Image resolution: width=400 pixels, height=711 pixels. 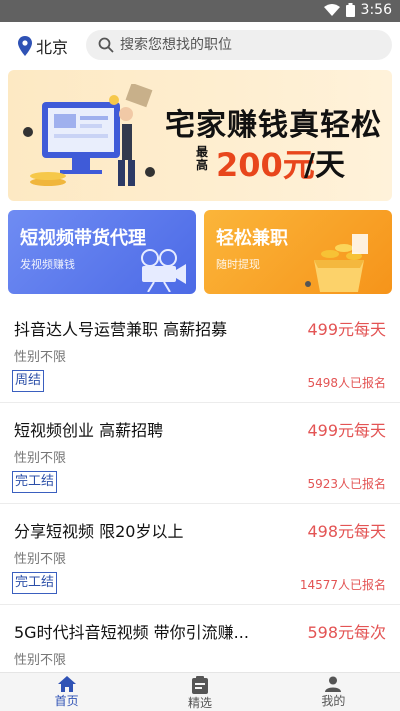 What do you see at coordinates (89, 135) in the screenshot?
I see `banner-illustration` at bounding box center [89, 135].